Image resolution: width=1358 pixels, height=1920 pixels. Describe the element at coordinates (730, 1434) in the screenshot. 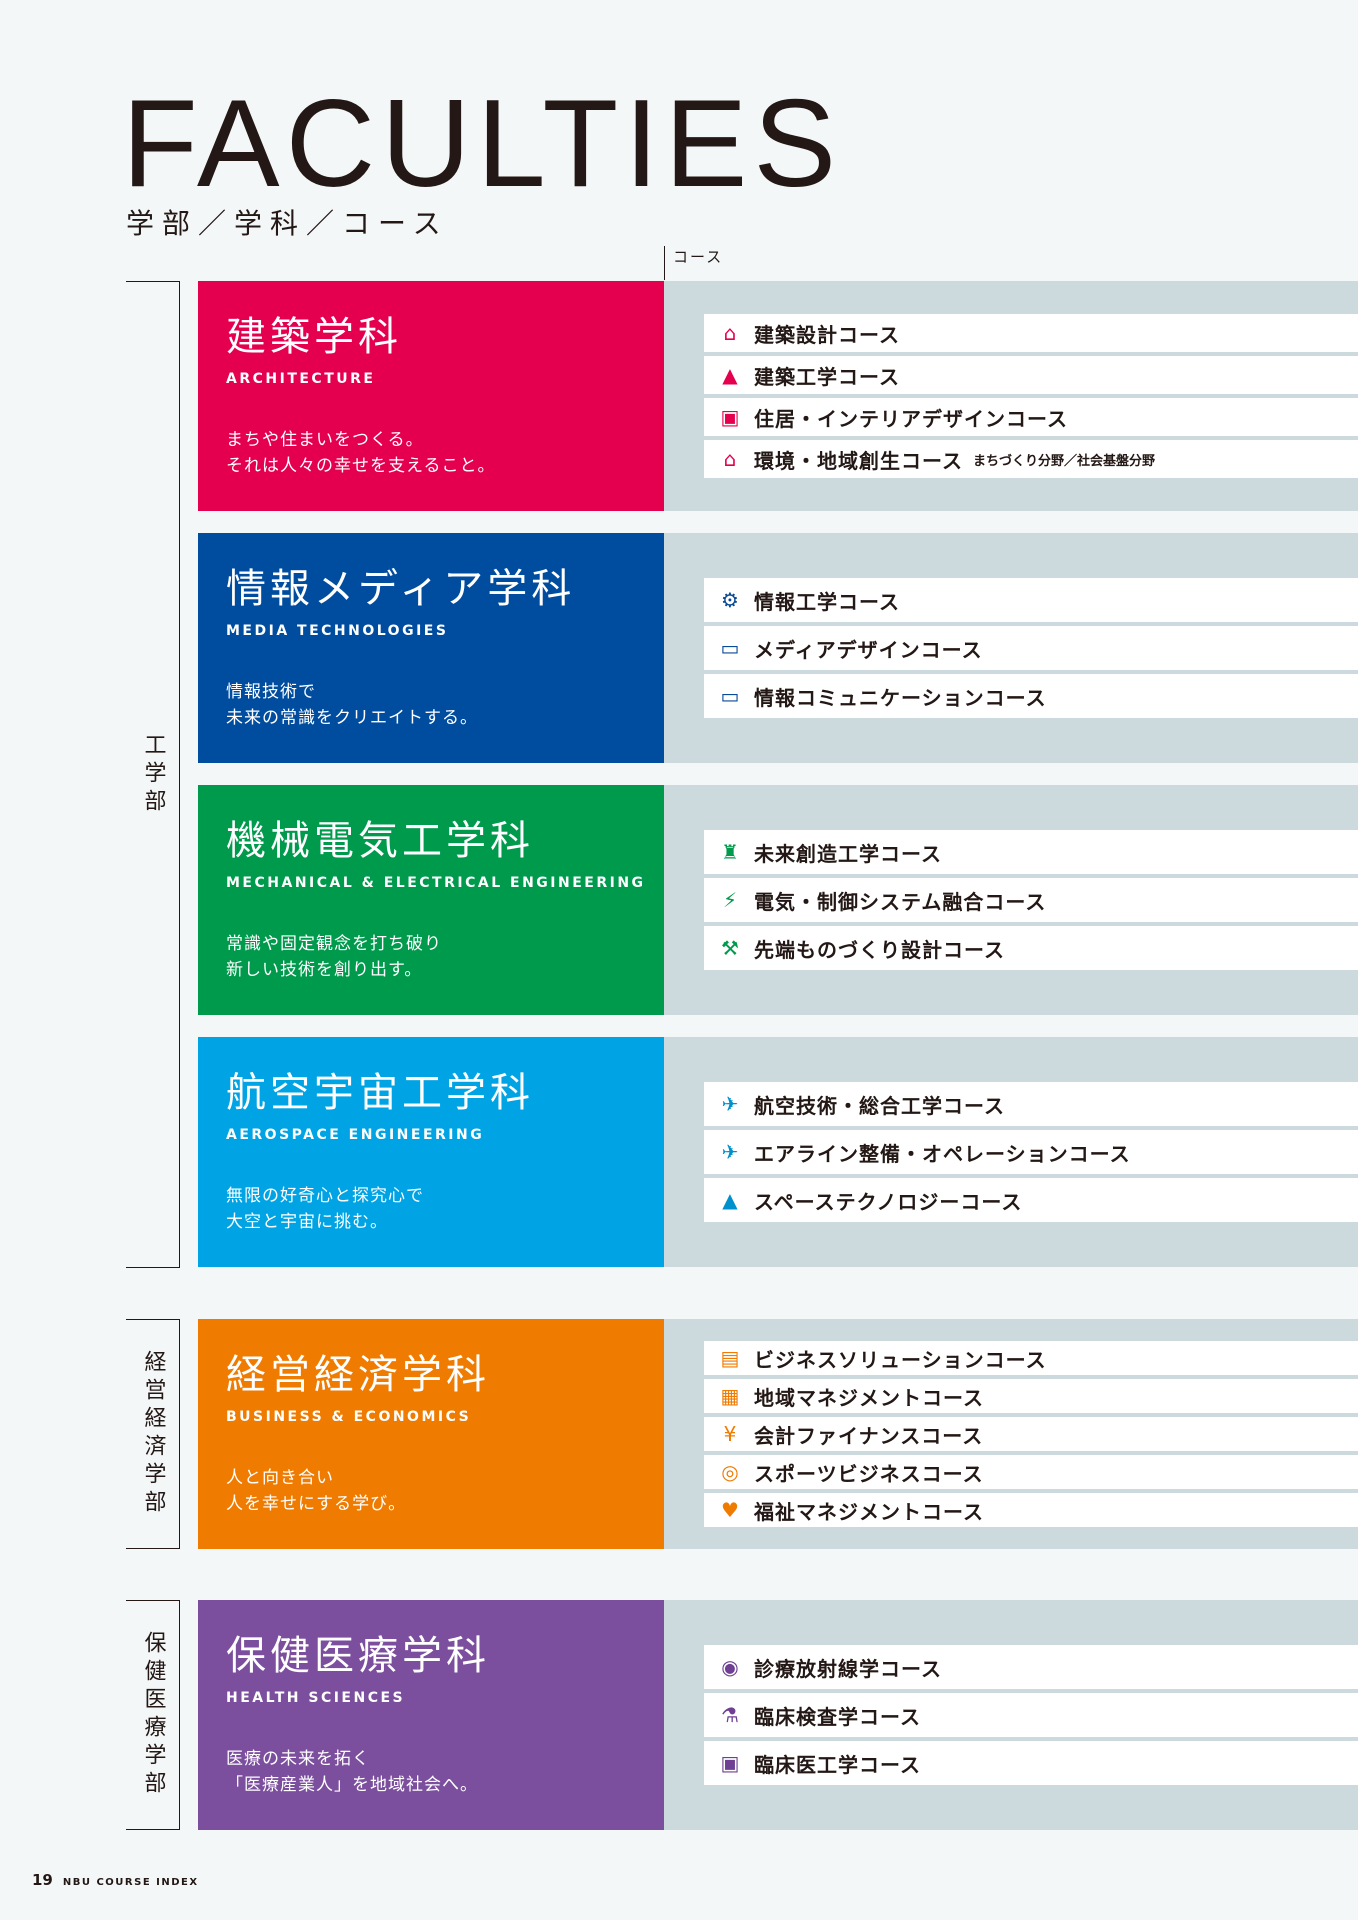

I see `finance-icon: ¥` at that location.